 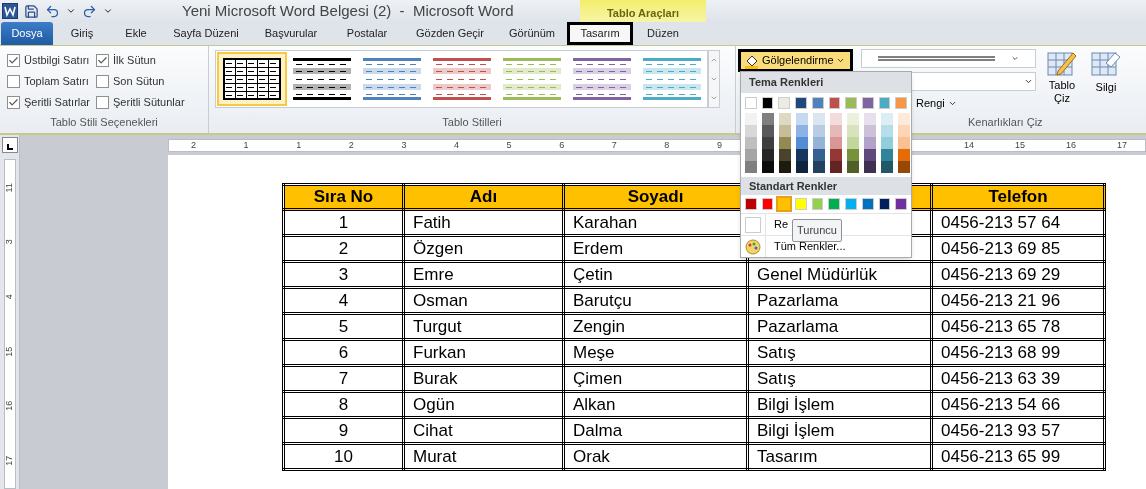 What do you see at coordinates (351, 145) in the screenshot?
I see `ruler-number: 2` at bounding box center [351, 145].